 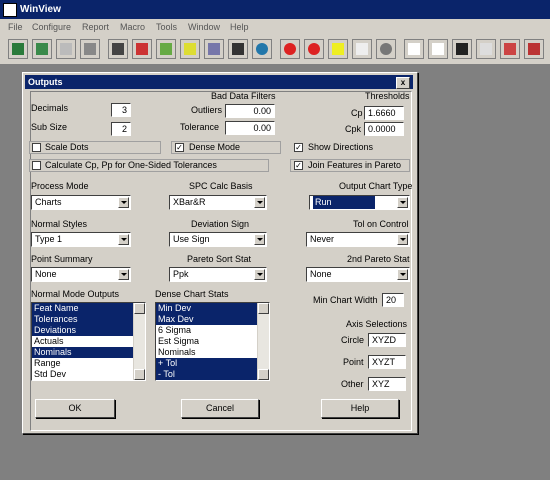 I want to click on pareto-sort-select: Ppk, so click(x=218, y=274).